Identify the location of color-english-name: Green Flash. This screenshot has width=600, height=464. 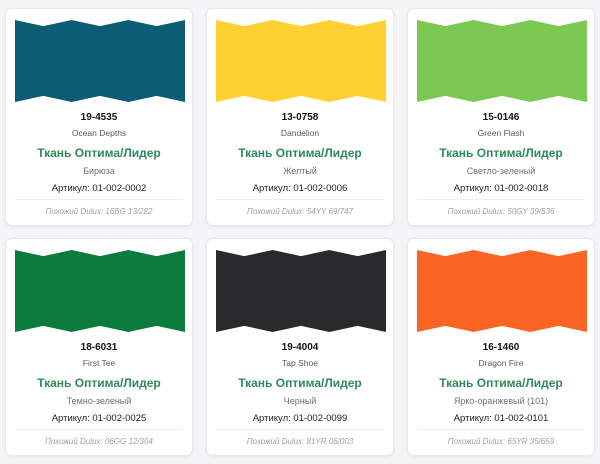
(501, 133).